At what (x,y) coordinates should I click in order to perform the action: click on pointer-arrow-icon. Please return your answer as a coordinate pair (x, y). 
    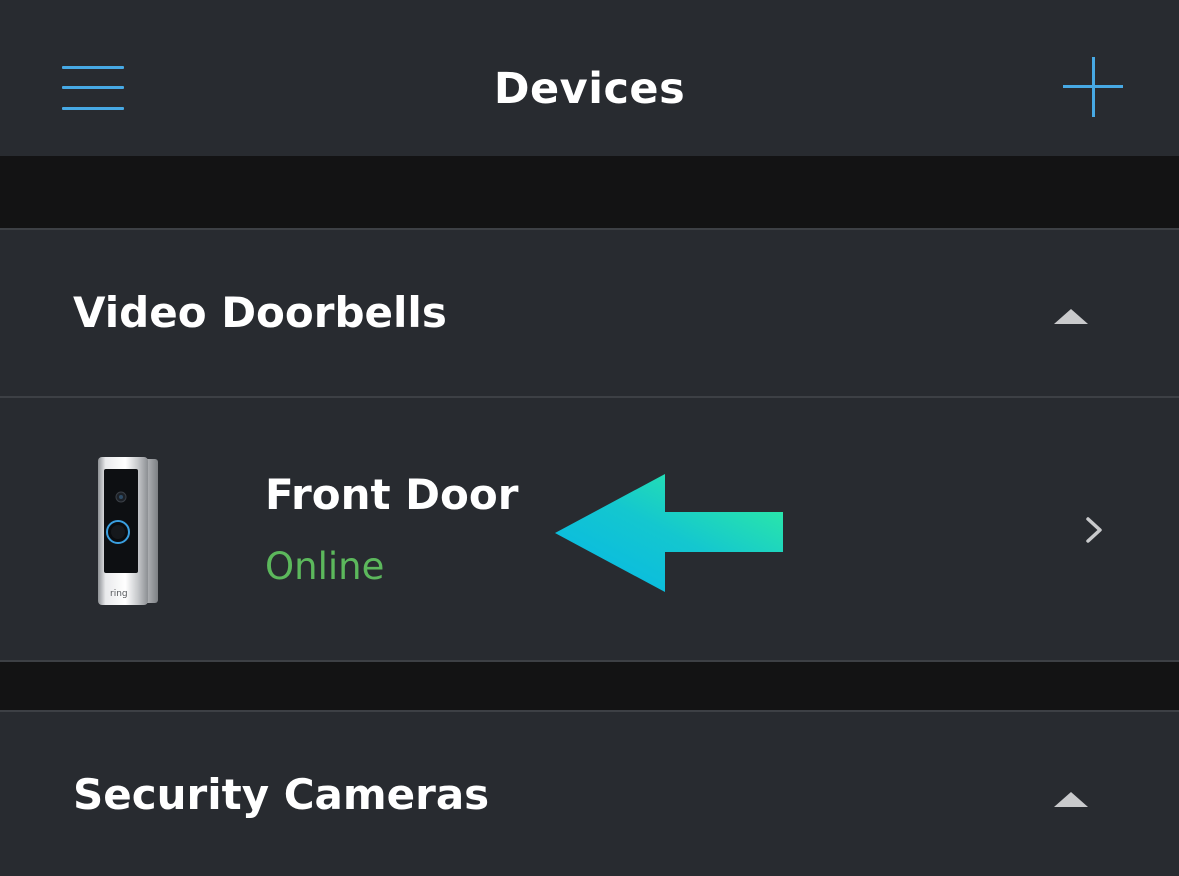
    Looking at the image, I should click on (669, 533).